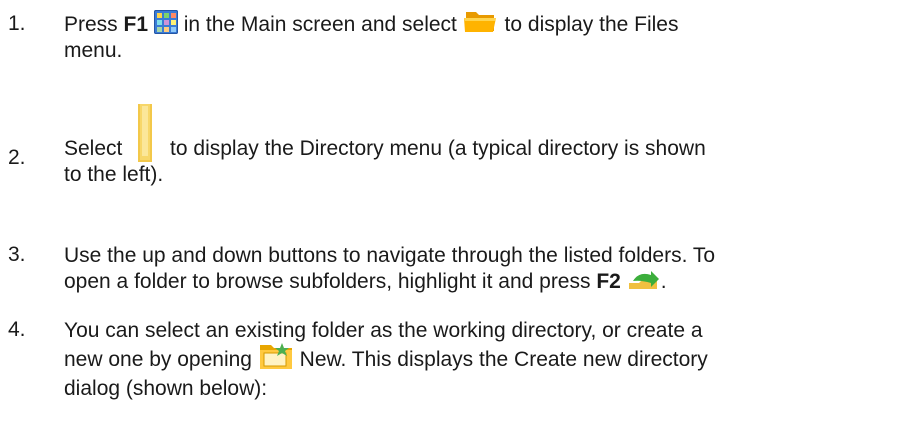 Image resolution: width=907 pixels, height=428 pixels. Describe the element at coordinates (481, 21) in the screenshot. I see `open-folder-icon` at that location.